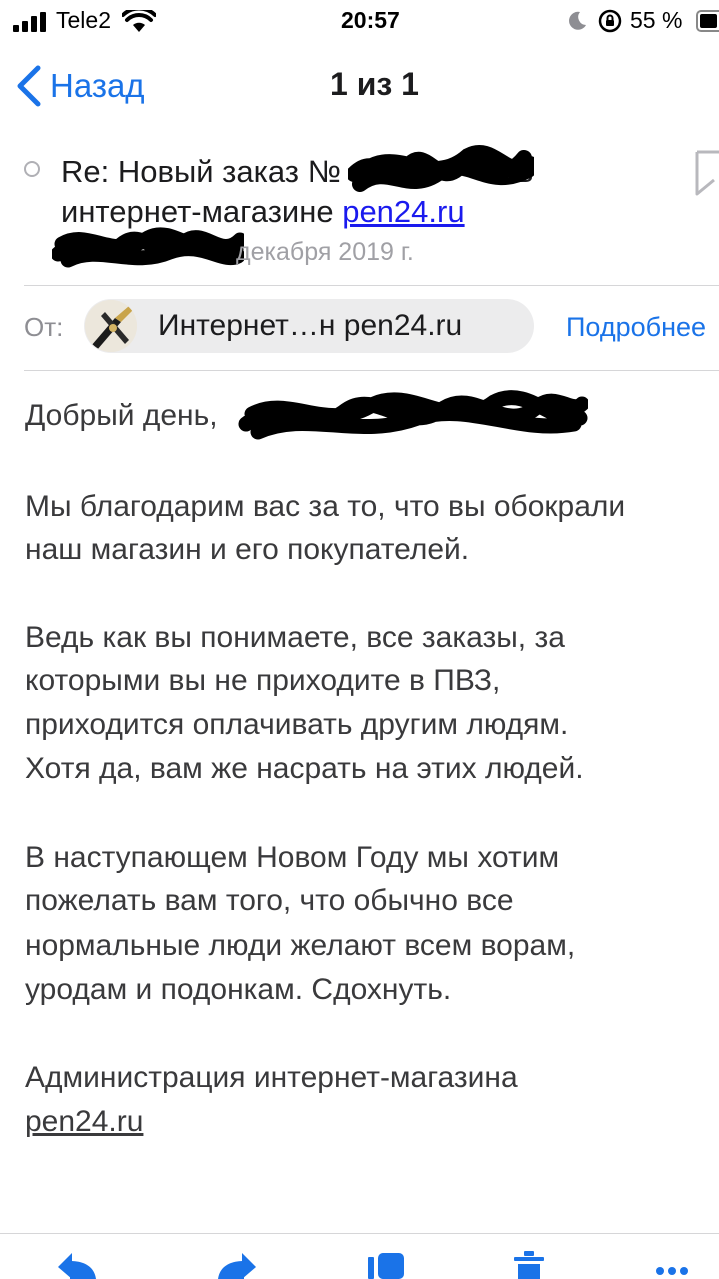 This screenshot has height=1279, width=719. What do you see at coordinates (532, 1264) in the screenshot?
I see `trash-icon` at bounding box center [532, 1264].